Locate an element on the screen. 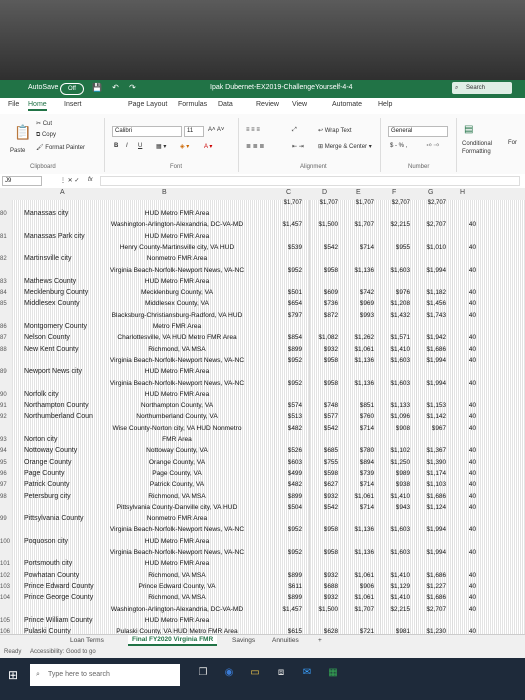  cell-rent-e: $969 is located at coordinates (360, 303).